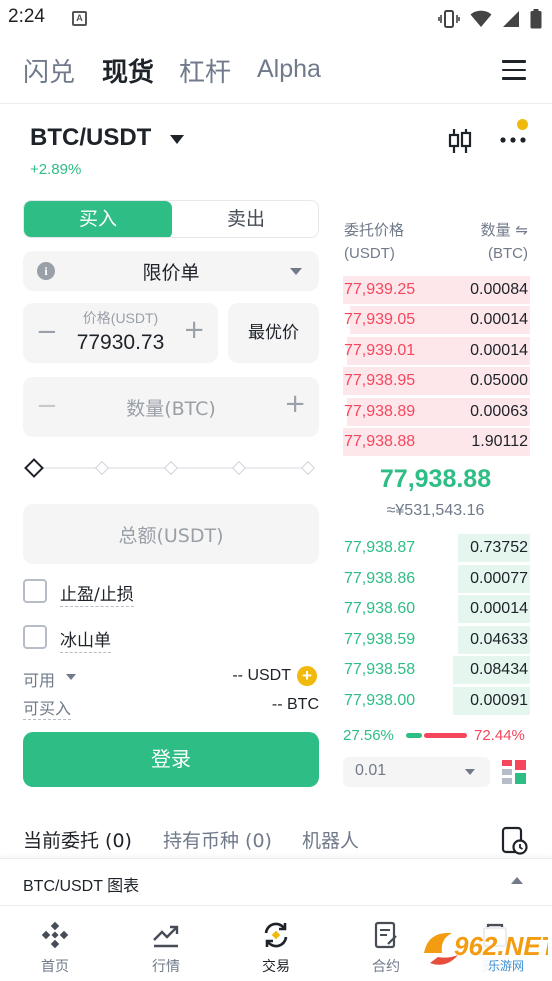  What do you see at coordinates (513, 140) in the screenshot?
I see `more-options-icon` at bounding box center [513, 140].